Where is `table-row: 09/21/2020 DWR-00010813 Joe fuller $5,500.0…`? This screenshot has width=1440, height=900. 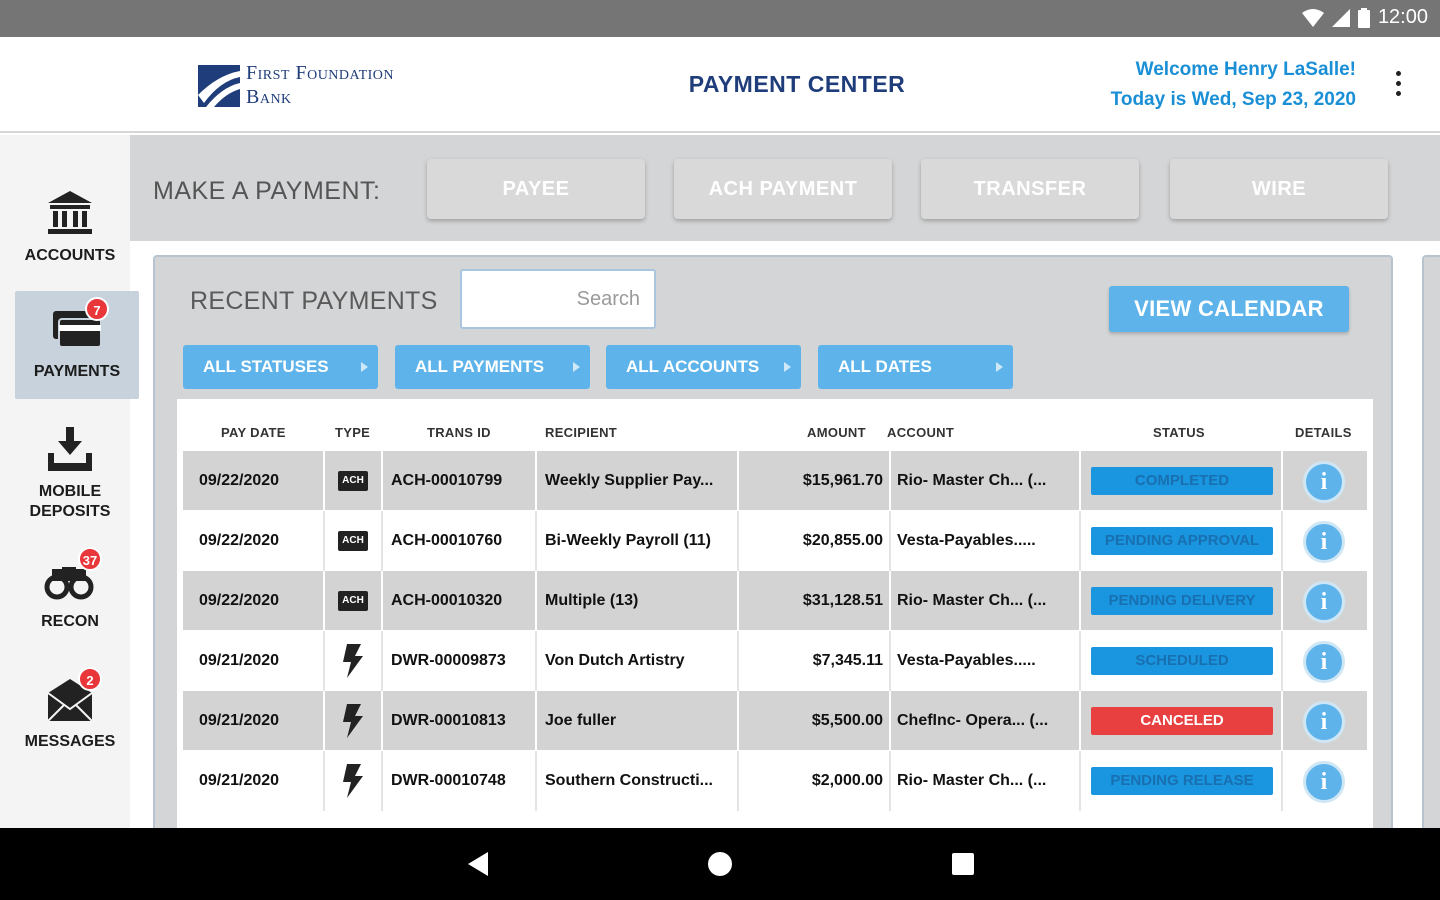
table-row: 09/21/2020 DWR-00010813 Joe fuller $5,500.0… is located at coordinates (775, 721).